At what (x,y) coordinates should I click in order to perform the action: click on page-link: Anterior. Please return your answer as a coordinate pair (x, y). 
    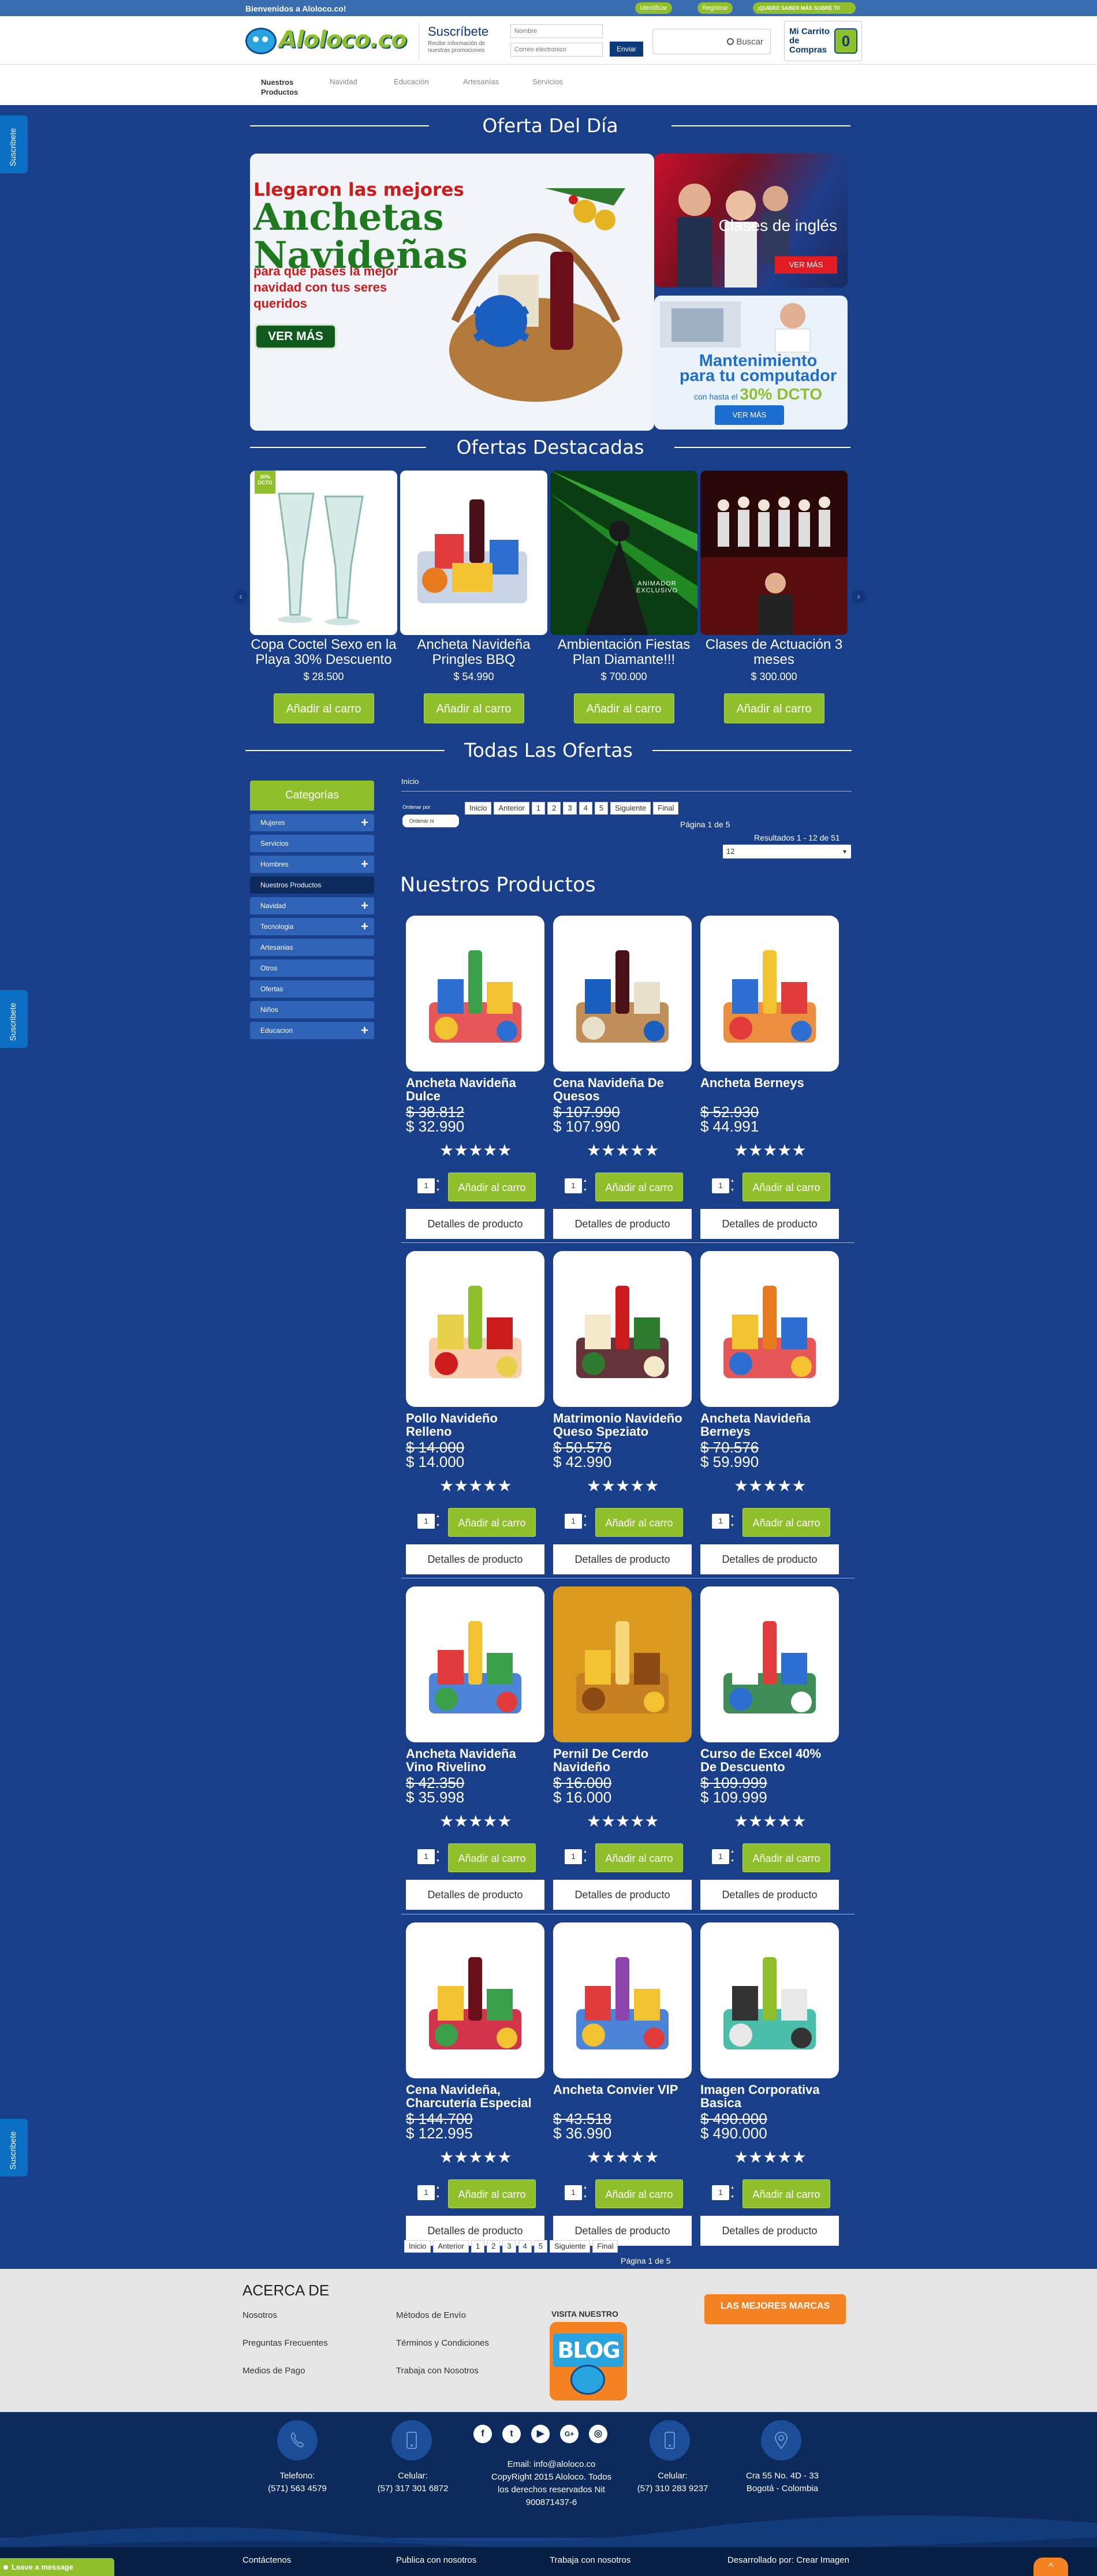
    Looking at the image, I should click on (511, 808).